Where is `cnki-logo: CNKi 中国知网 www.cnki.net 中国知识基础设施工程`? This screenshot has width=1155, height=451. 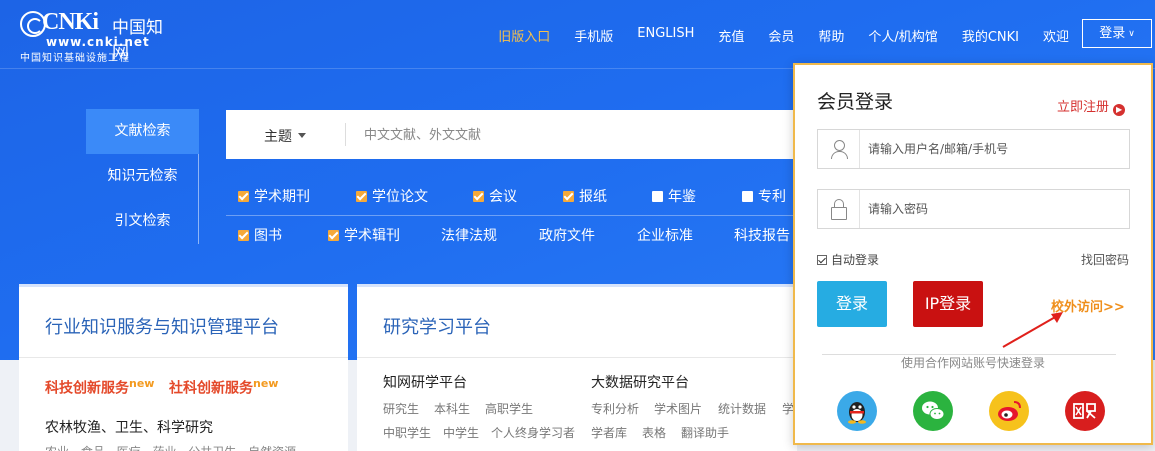 cnki-logo: CNKi 中国知网 www.cnki.net 中国知识基础设施工程 is located at coordinates (95, 36).